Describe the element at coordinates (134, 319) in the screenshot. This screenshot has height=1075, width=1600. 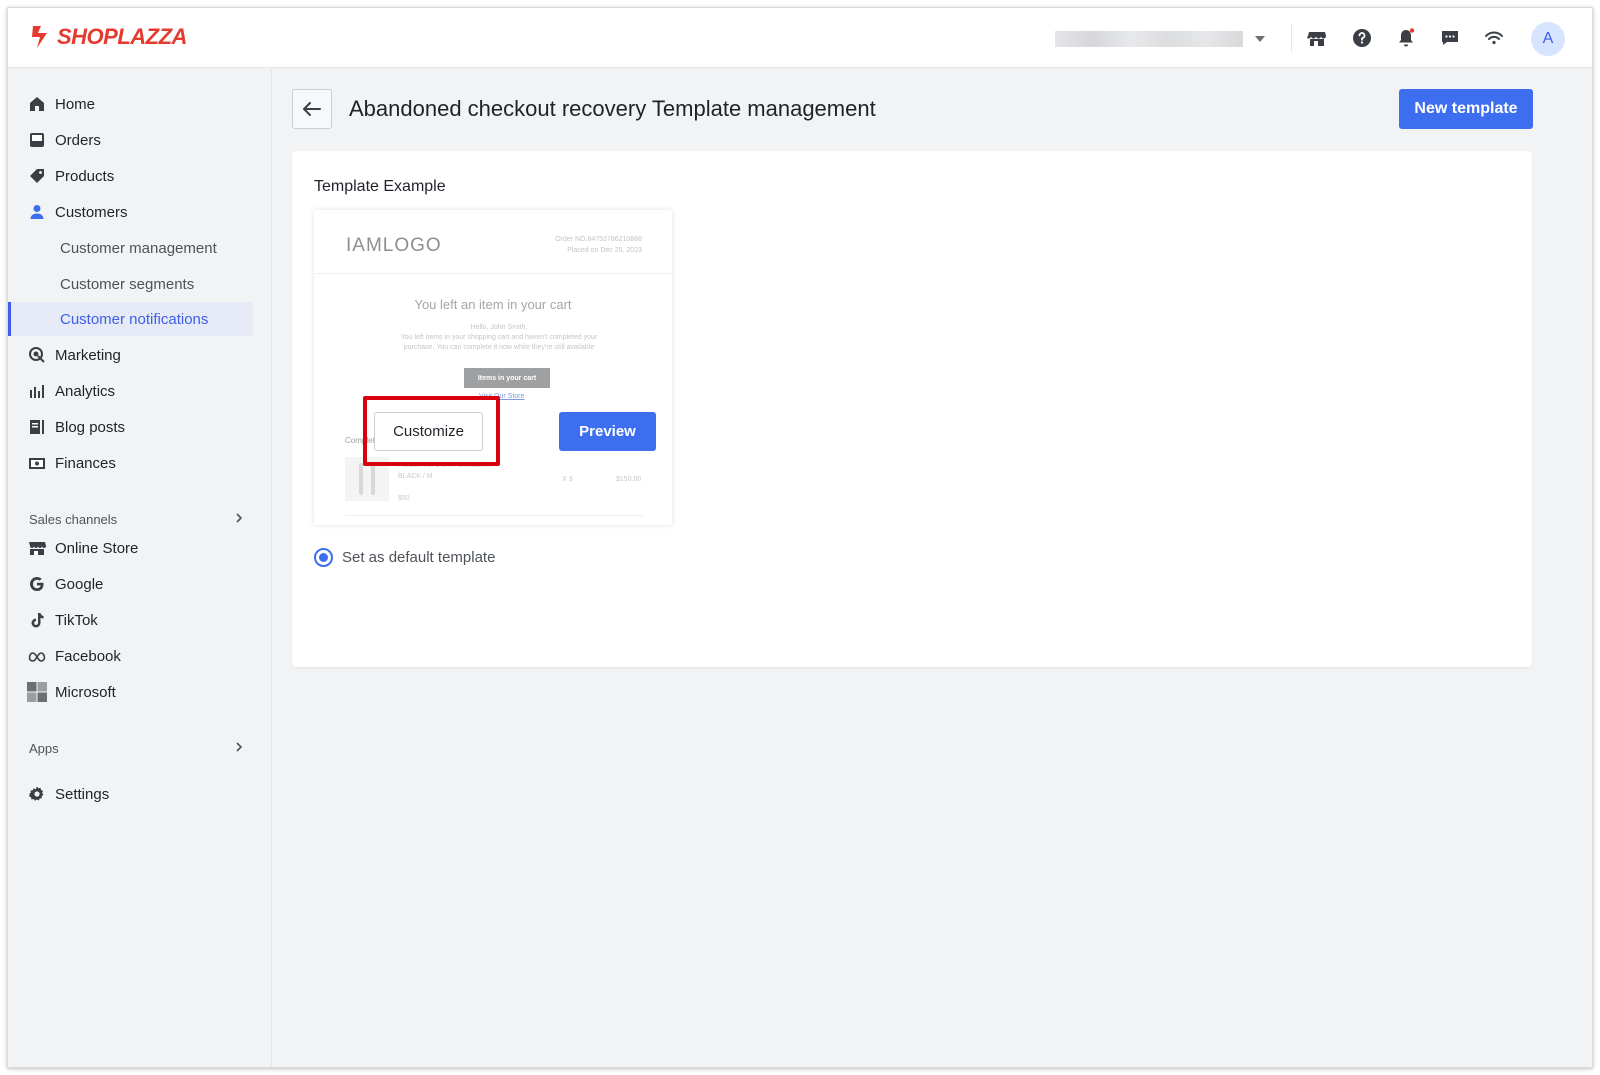
I see `sidebar-item-label: Customer notifications` at that location.